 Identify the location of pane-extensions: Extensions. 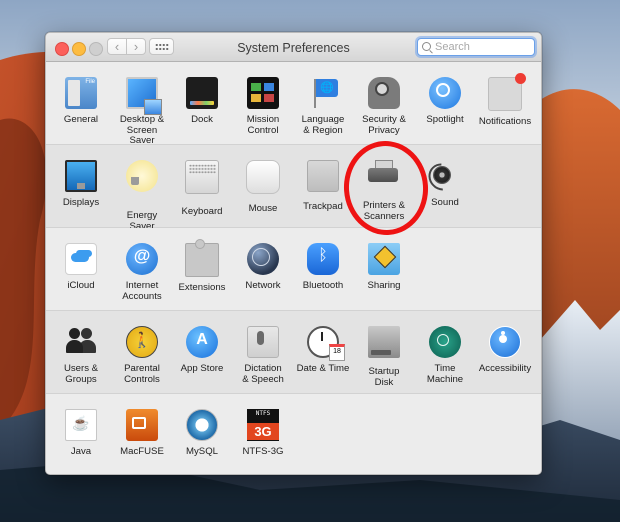
(202, 266).